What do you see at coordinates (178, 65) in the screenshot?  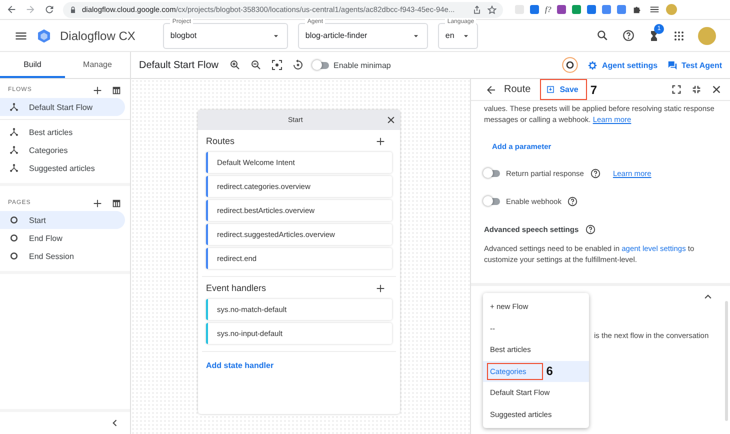 I see `flow-title: Default Start Flow` at bounding box center [178, 65].